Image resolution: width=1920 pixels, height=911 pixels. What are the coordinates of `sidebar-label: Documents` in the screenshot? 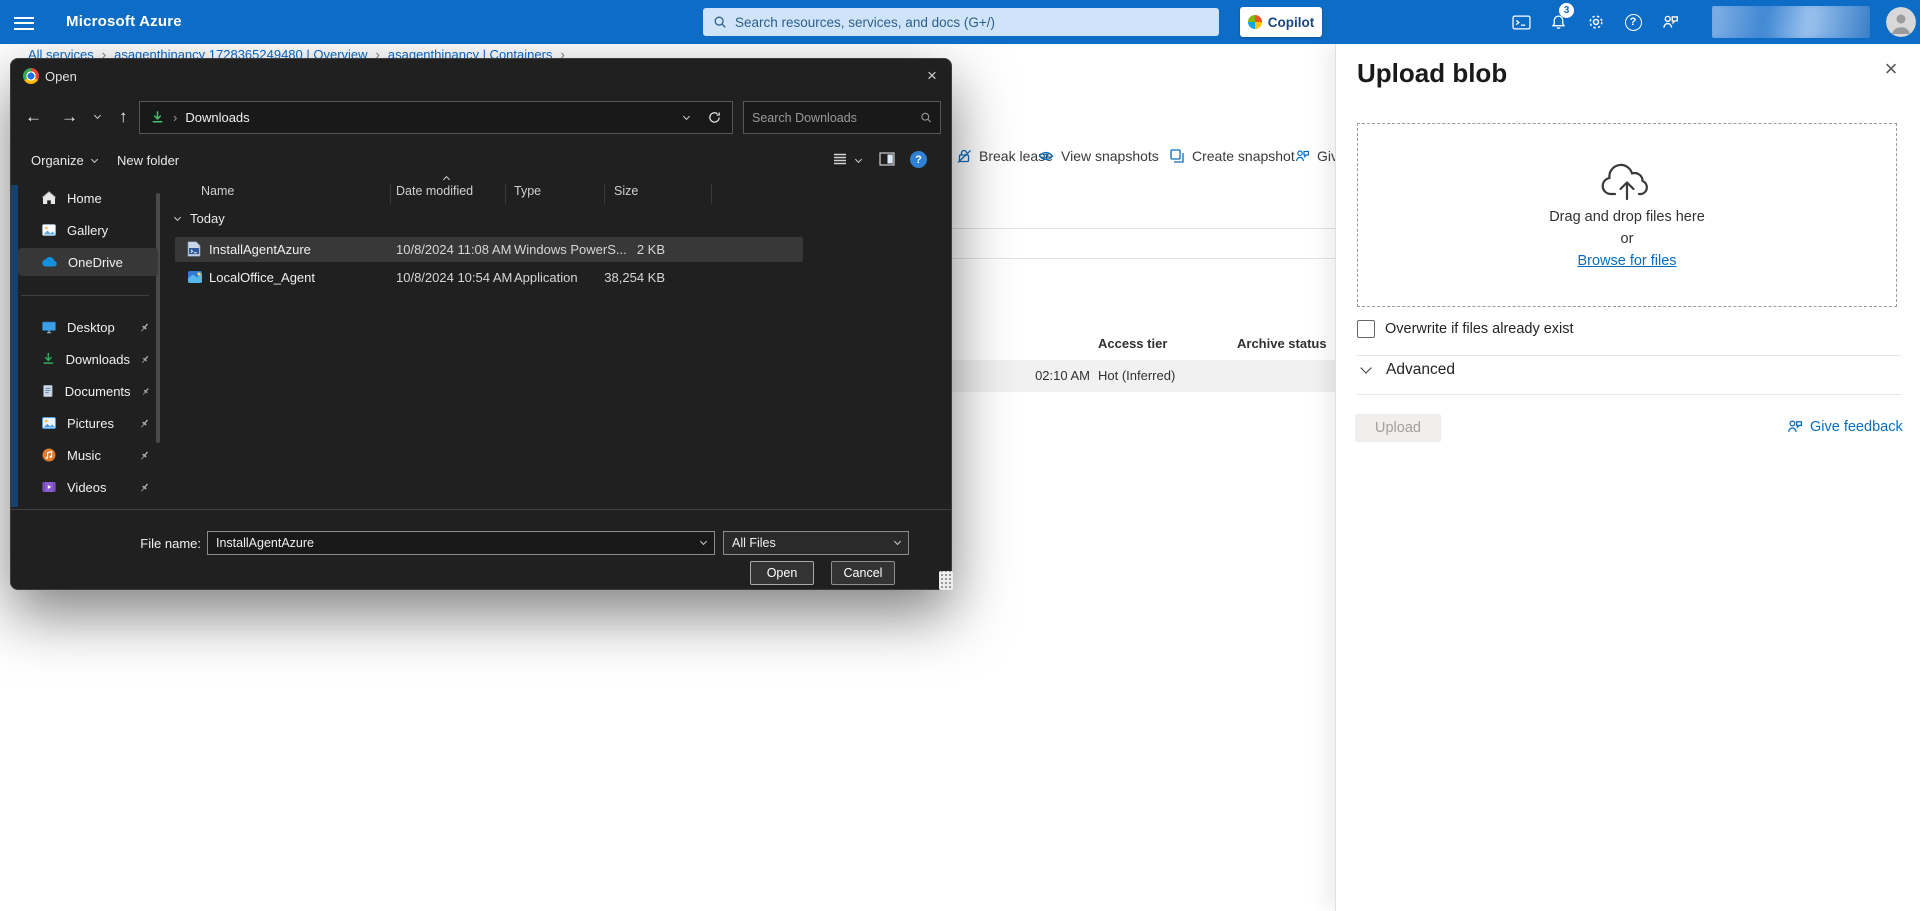 It's located at (97, 391).